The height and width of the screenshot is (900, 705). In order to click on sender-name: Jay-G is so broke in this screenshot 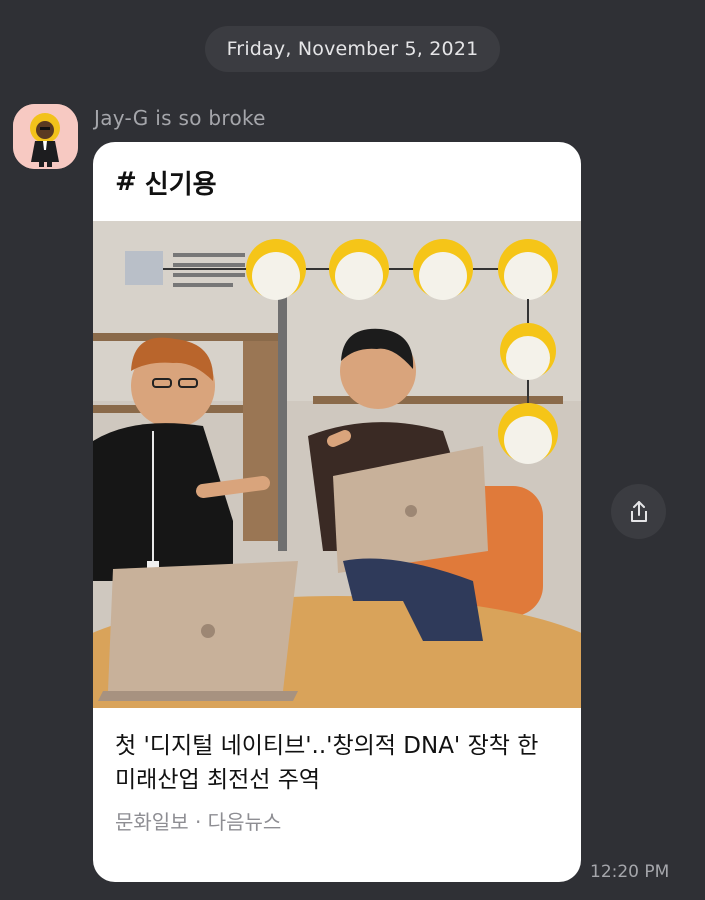, I will do `click(180, 118)`.